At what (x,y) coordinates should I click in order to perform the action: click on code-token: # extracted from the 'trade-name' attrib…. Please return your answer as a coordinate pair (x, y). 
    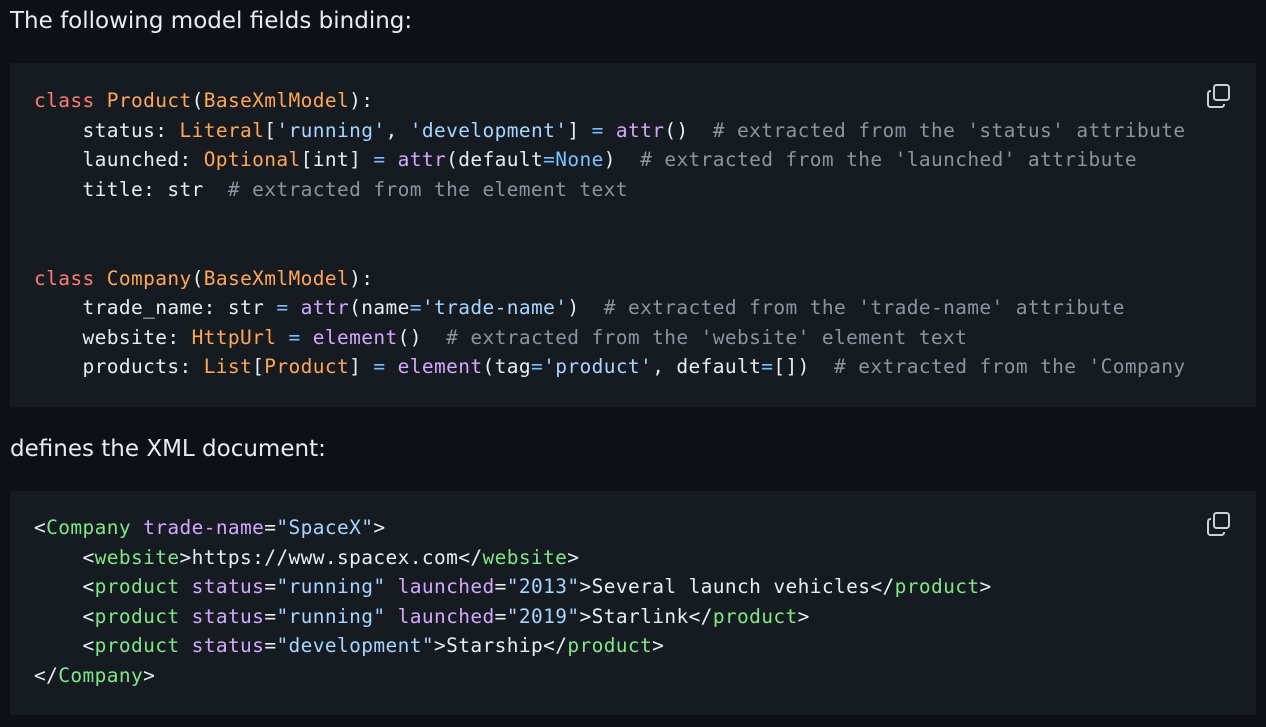
    Looking at the image, I should click on (864, 308).